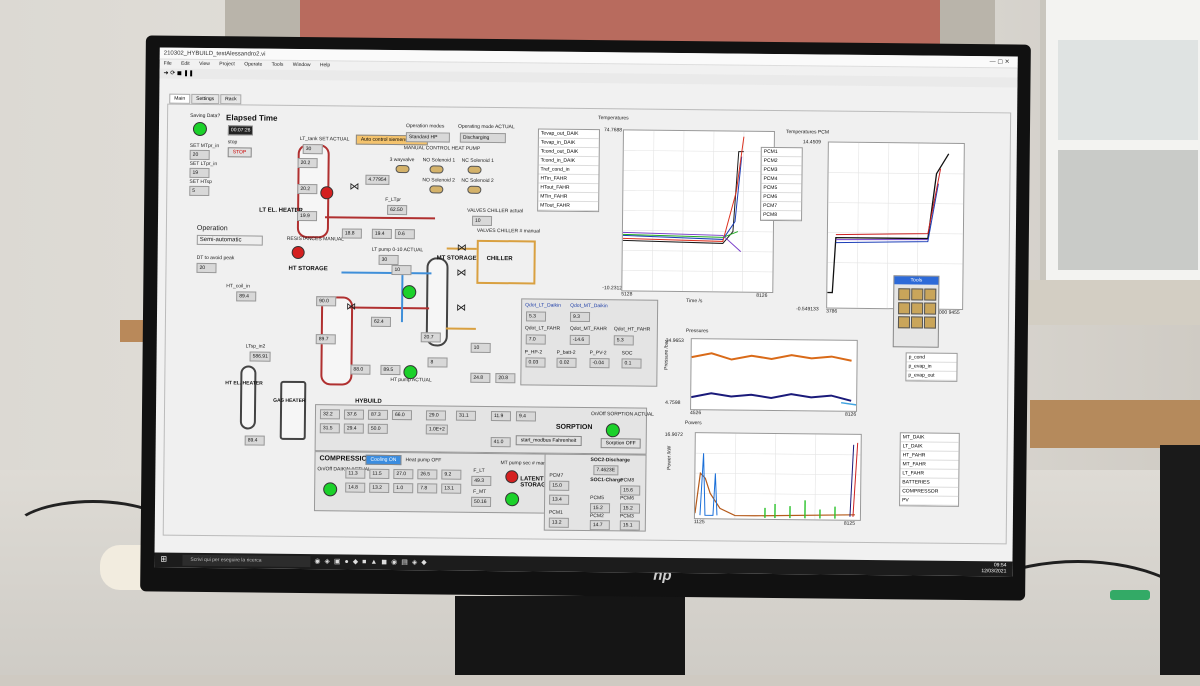  Describe the element at coordinates (761, 296) in the screenshot. I see `temps-xmax: 8126` at that location.